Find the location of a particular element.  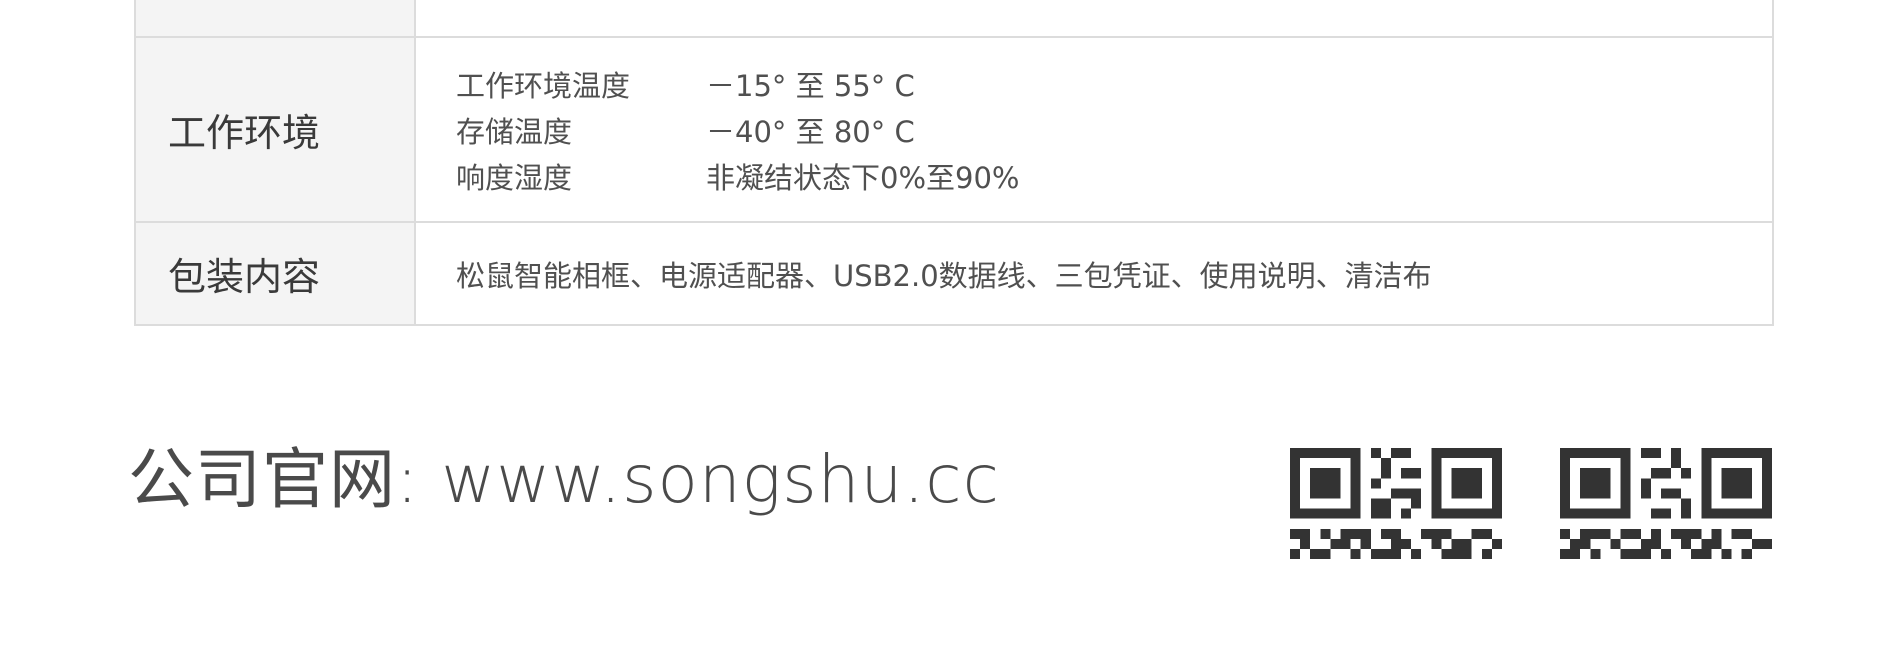

spec-value: －15° 至 55° C is located at coordinates (810, 85).